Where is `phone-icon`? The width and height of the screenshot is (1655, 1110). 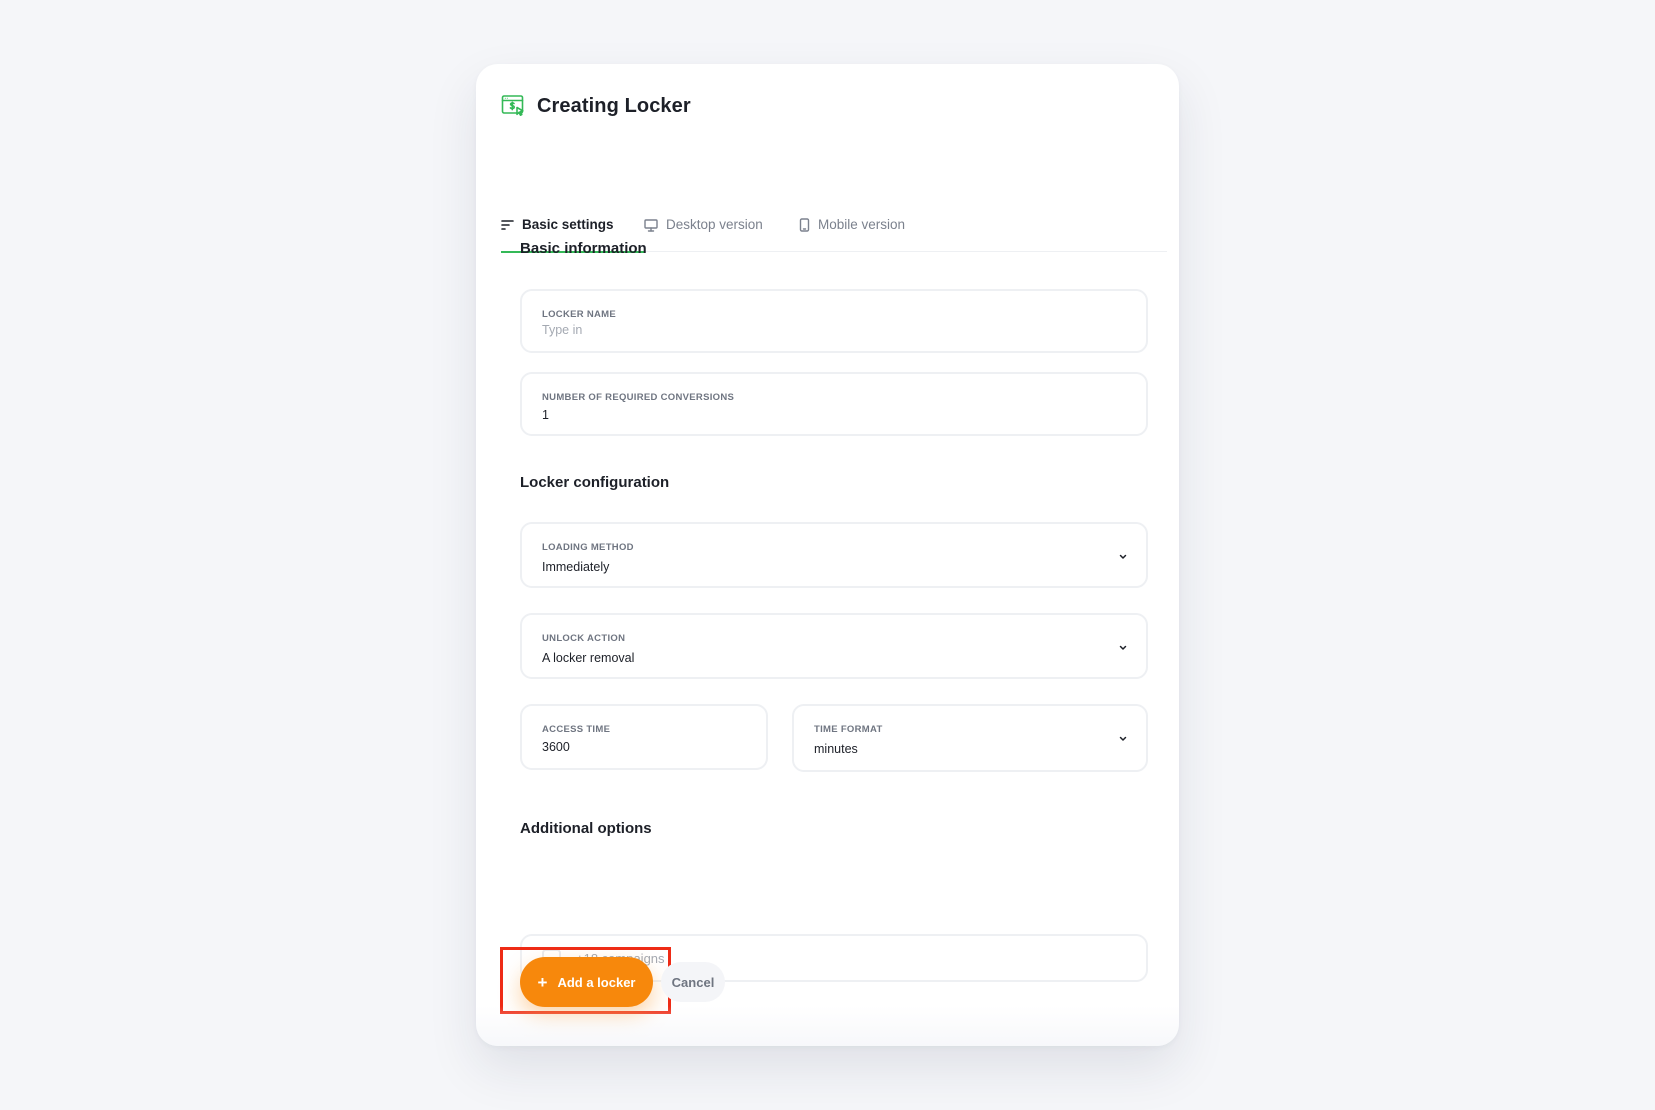
phone-icon is located at coordinates (804, 225).